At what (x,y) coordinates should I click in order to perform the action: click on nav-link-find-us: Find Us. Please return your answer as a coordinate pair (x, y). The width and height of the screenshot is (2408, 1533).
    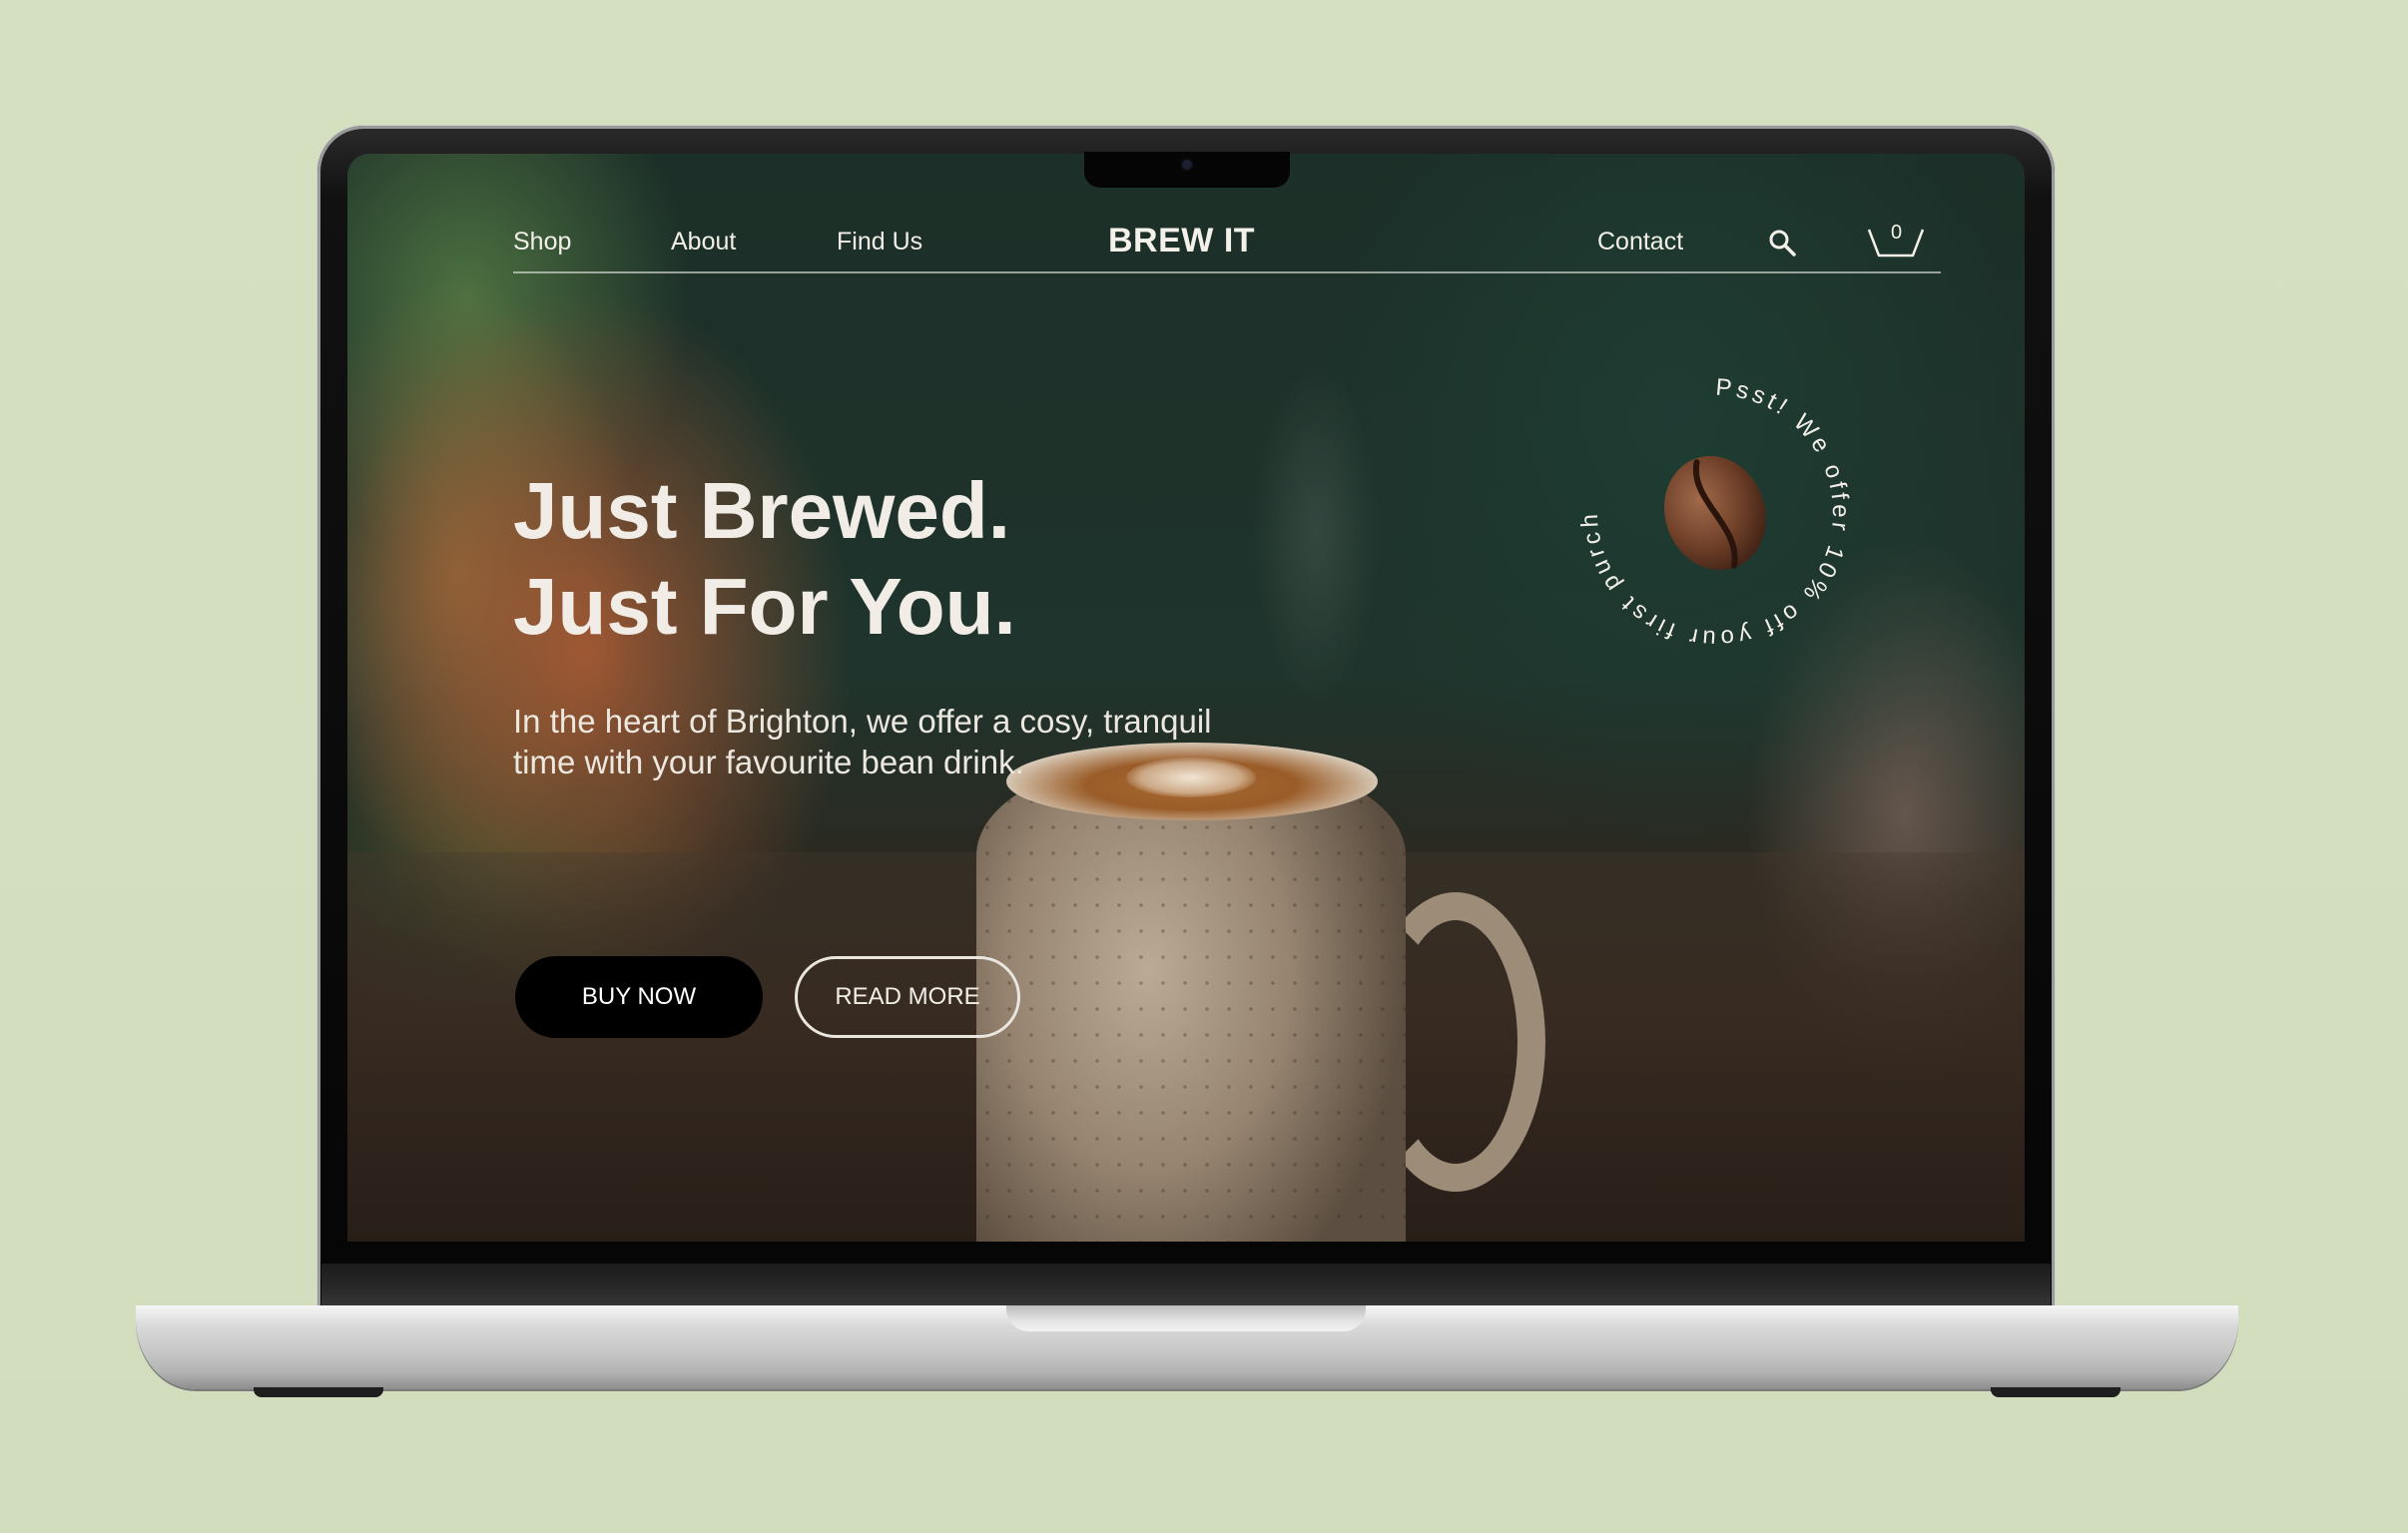
    Looking at the image, I should click on (880, 242).